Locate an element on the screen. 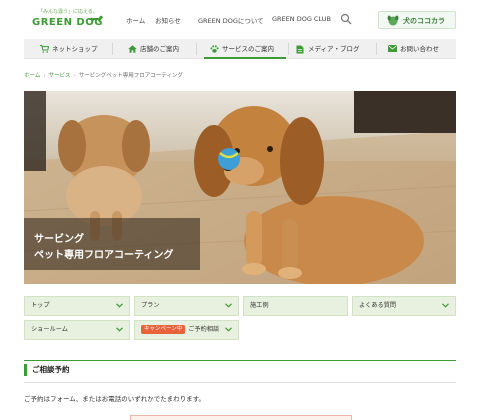 Image resolution: width=480 pixels, height=420 pixels. kokokara-label: 犬のココカラ is located at coordinates (424, 21).